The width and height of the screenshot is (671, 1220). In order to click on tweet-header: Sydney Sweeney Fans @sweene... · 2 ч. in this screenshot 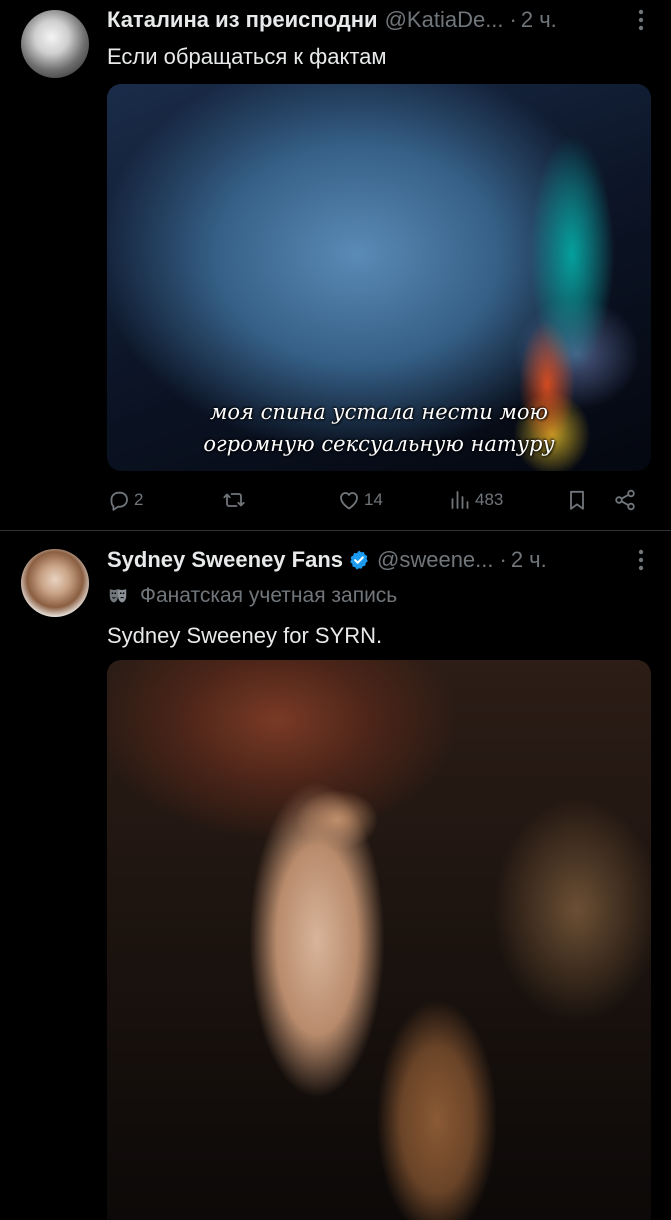, I will do `click(379, 560)`.